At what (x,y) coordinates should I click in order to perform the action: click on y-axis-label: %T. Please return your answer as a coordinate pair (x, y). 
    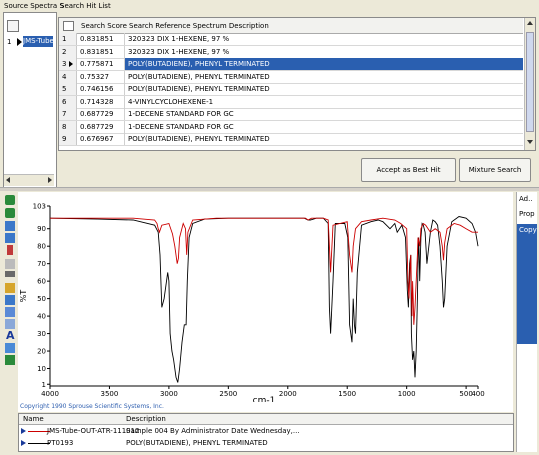
    Looking at the image, I should click on (23, 296).